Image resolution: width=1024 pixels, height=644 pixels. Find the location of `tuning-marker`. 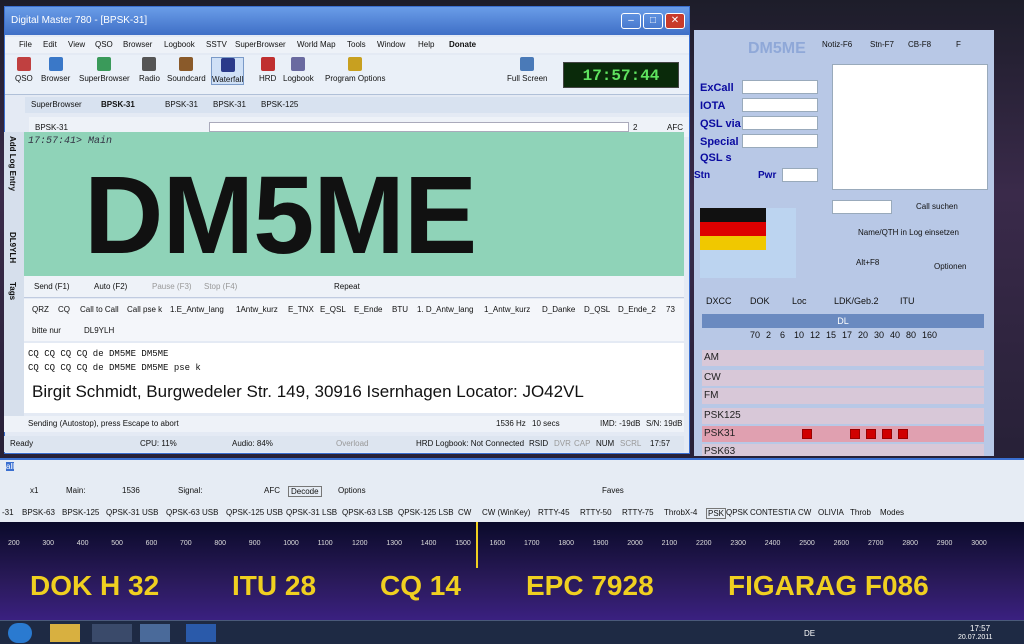

tuning-marker is located at coordinates (477, 545).